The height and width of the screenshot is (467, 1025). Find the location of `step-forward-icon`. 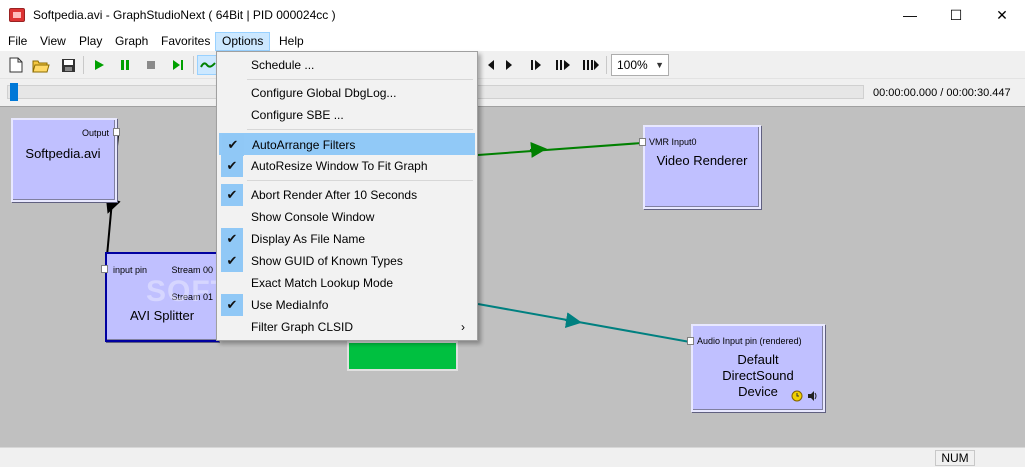

step-forward-icon is located at coordinates (563, 65).